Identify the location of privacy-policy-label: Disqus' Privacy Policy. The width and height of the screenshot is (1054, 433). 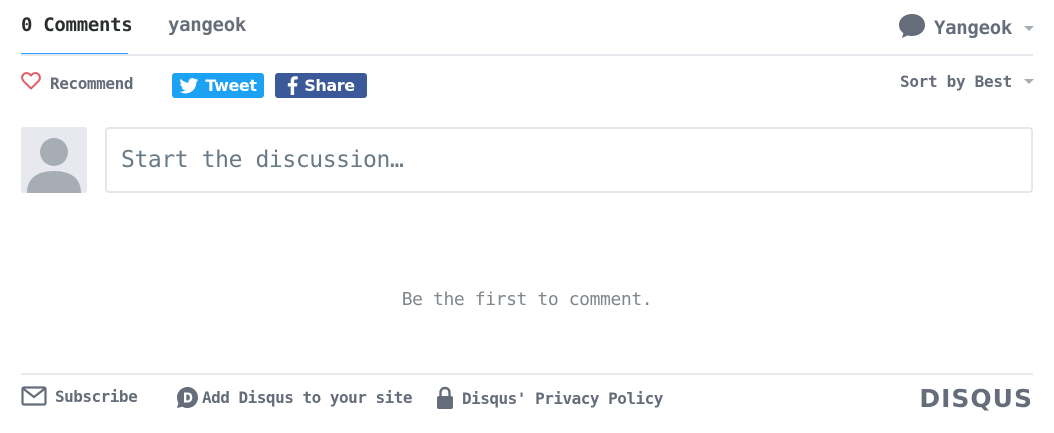
(562, 398).